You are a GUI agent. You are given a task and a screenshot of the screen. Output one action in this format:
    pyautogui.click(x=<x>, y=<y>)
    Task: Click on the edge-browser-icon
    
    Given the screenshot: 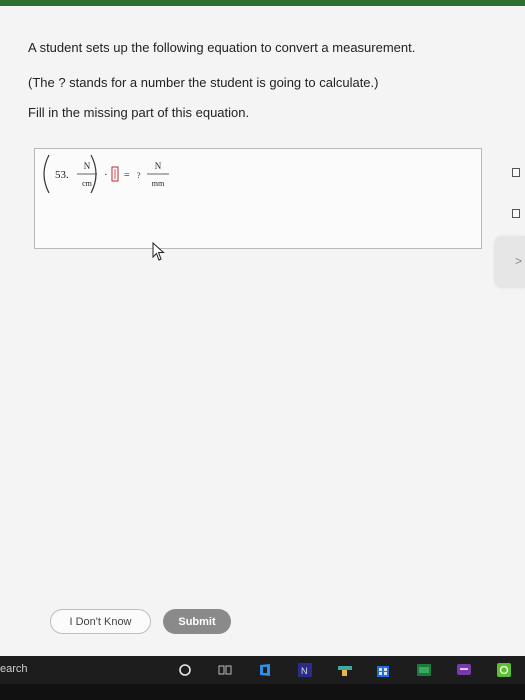 What is the action you would take?
    pyautogui.click(x=265, y=670)
    